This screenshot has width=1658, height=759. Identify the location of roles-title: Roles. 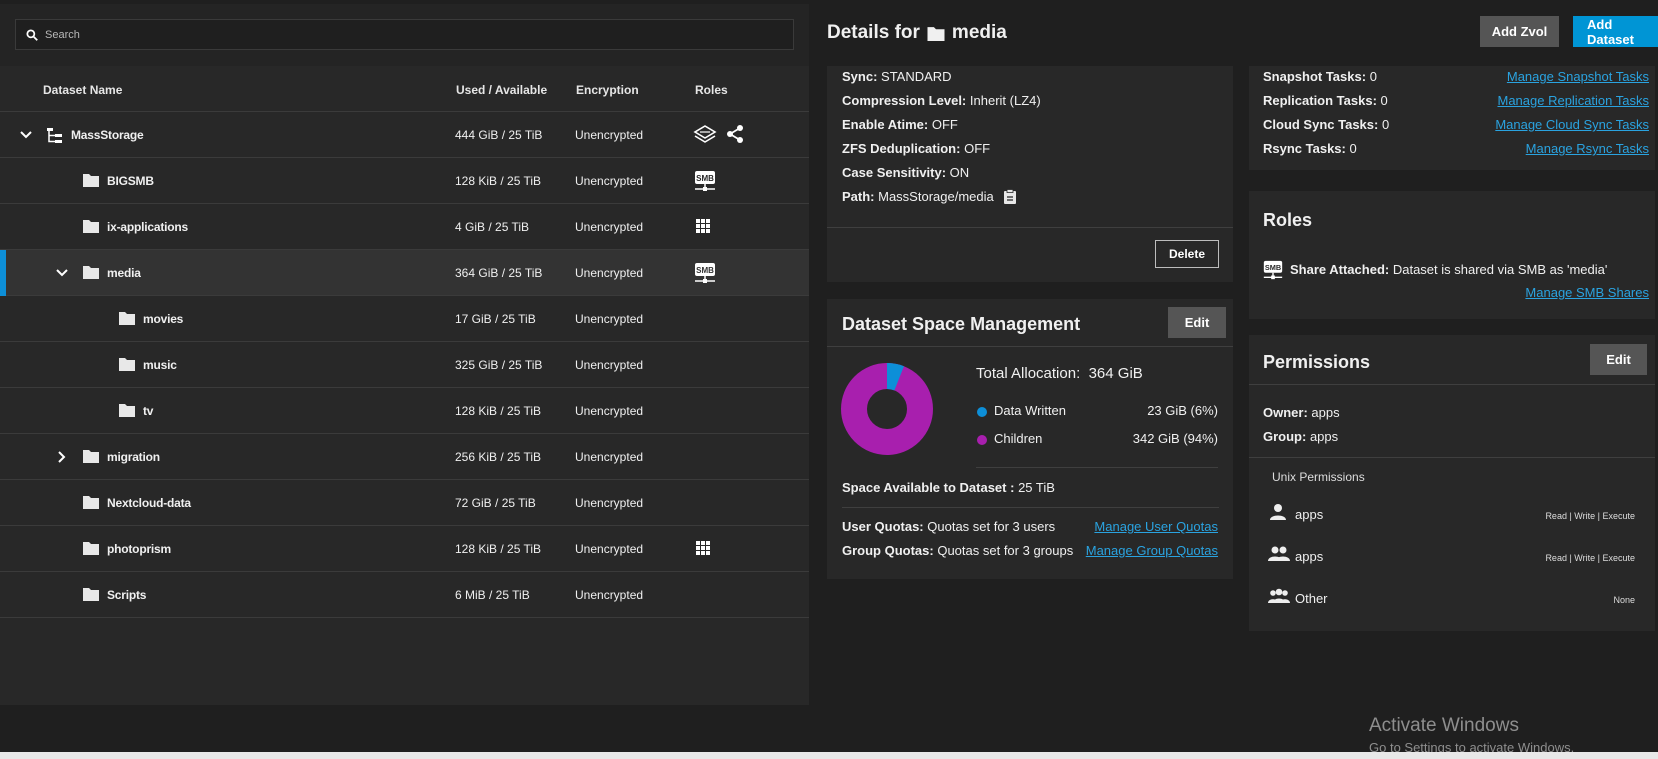
(1288, 220).